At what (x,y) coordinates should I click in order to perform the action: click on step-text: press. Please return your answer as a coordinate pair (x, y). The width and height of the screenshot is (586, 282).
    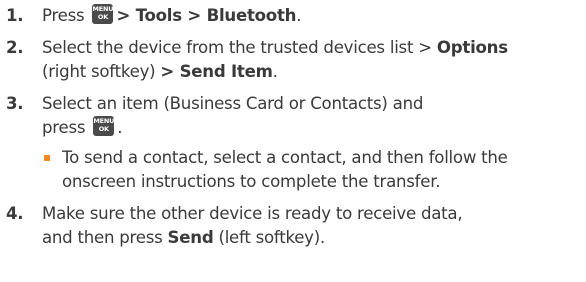
    Looking at the image, I should click on (64, 127).